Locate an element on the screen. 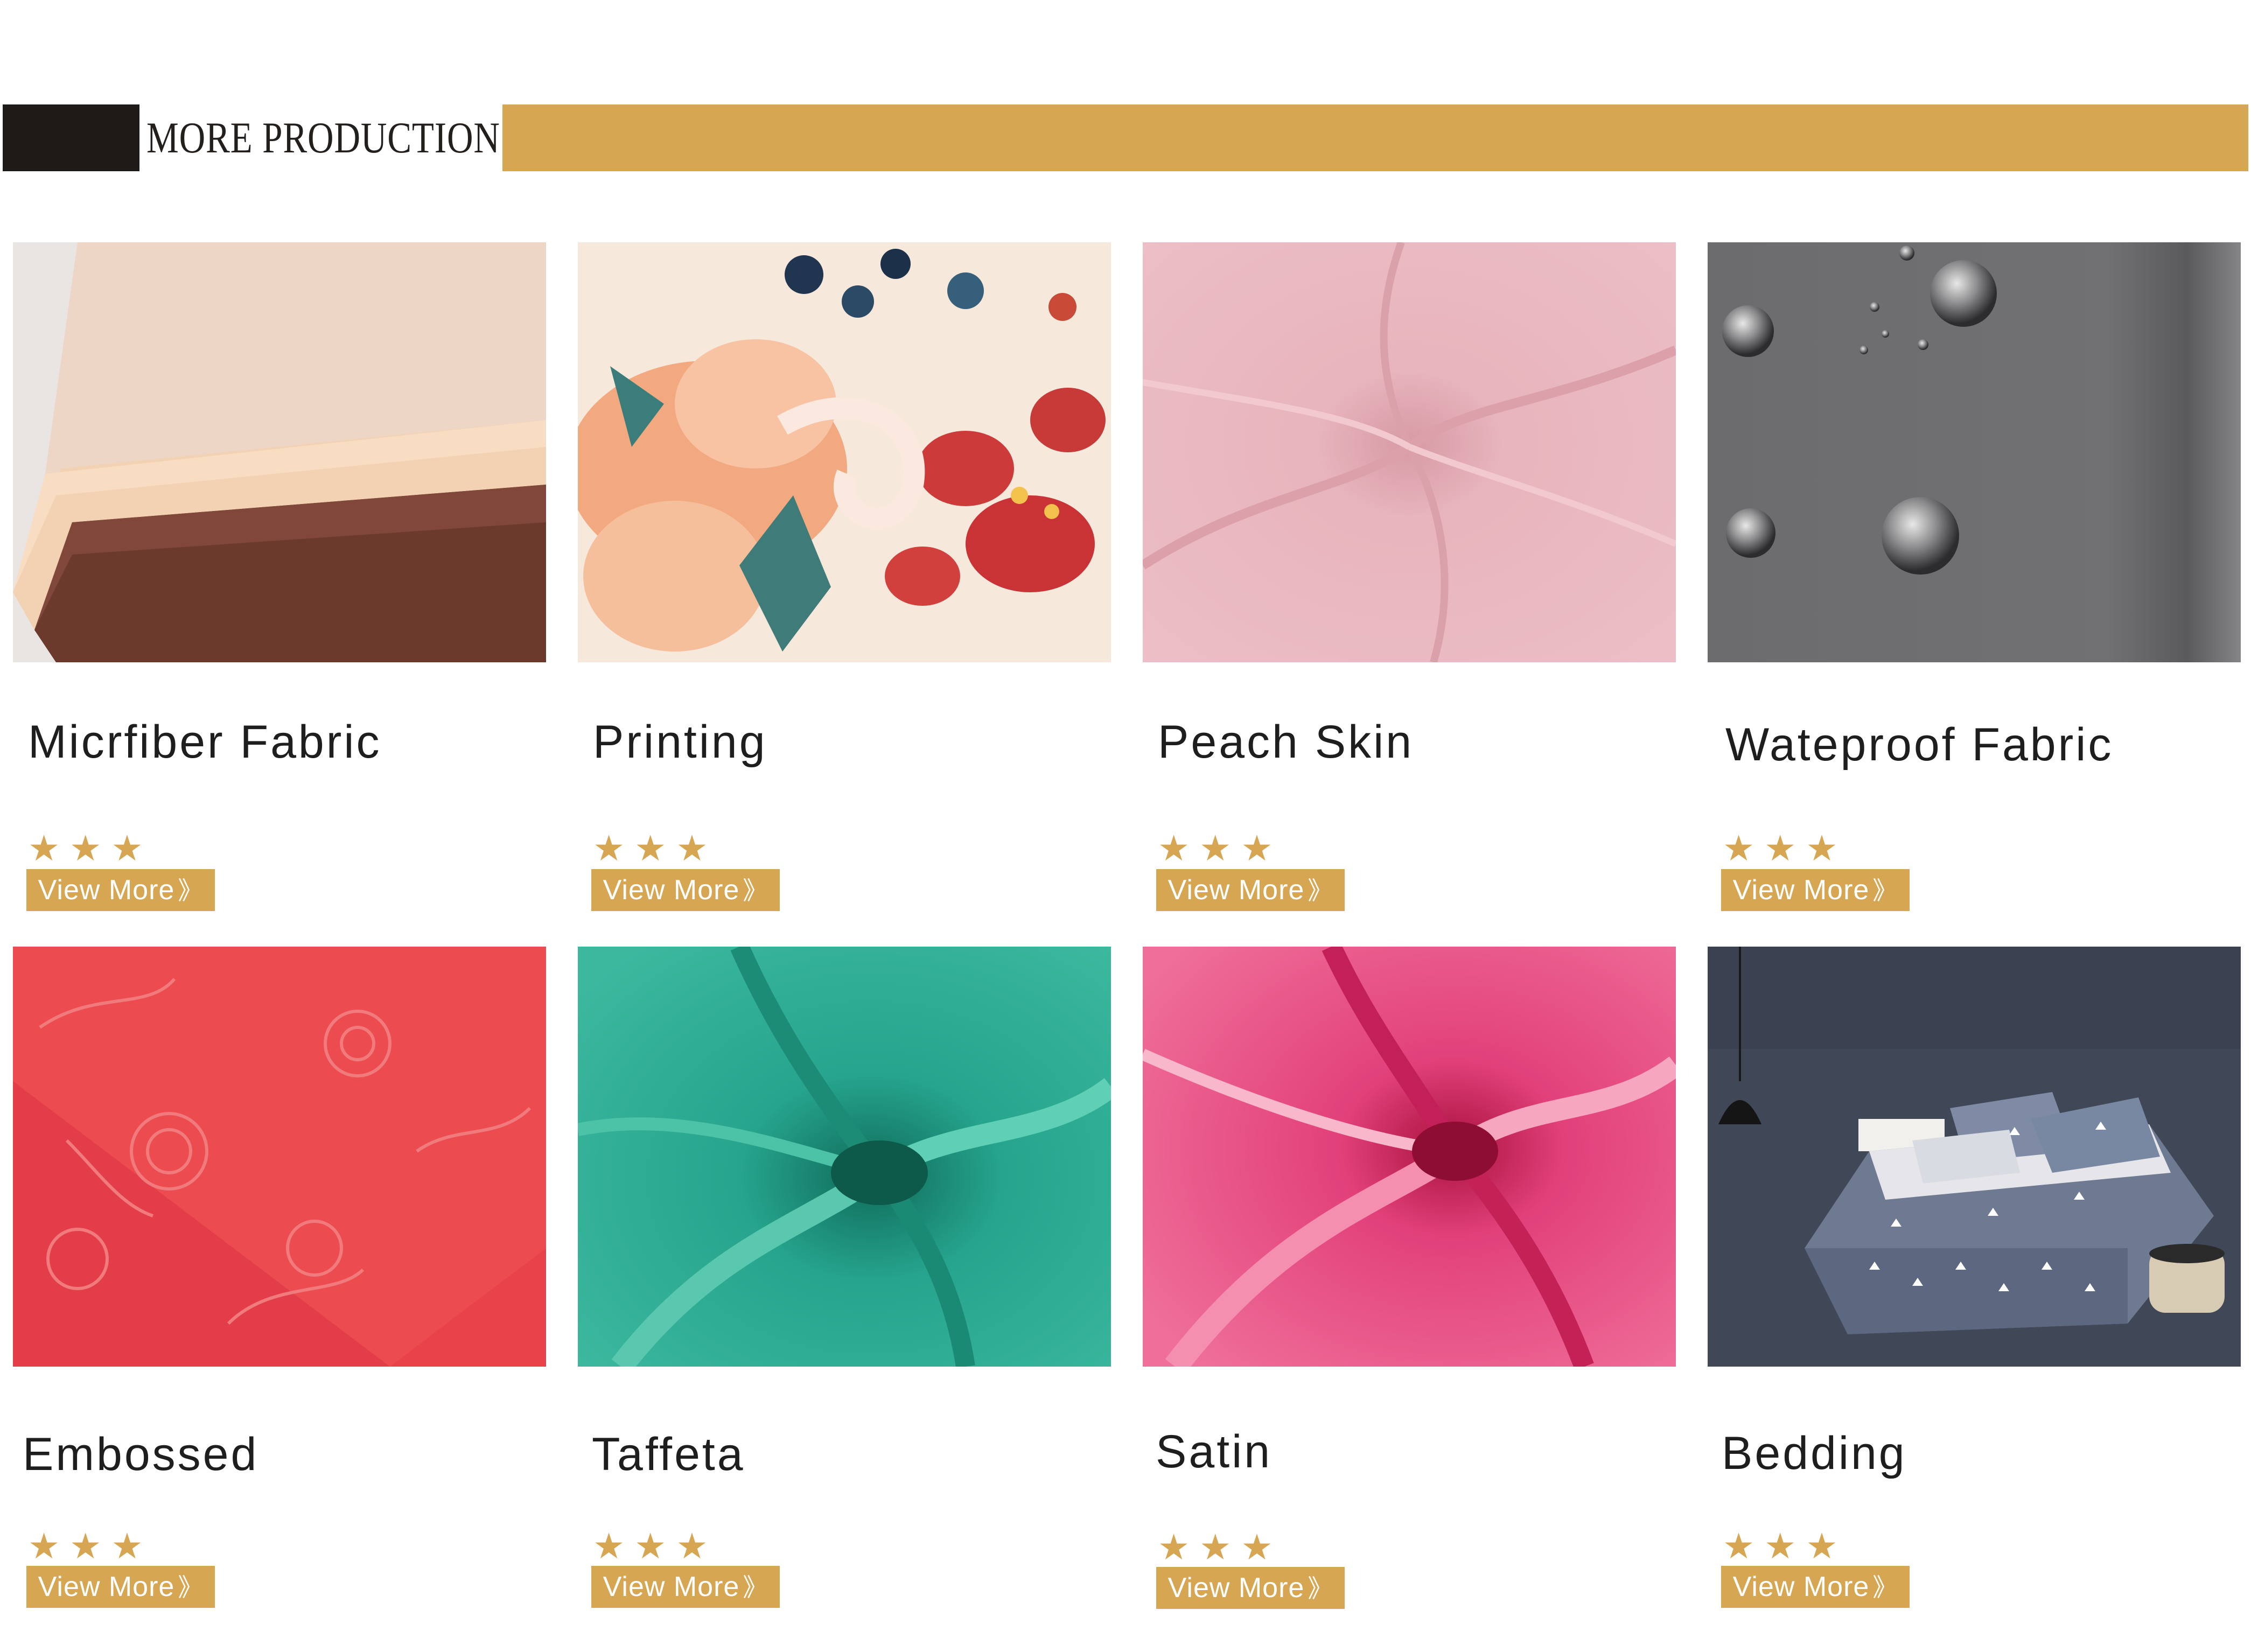 This screenshot has width=2251, height=1652. waterproof-fabric-image is located at coordinates (1974, 452).